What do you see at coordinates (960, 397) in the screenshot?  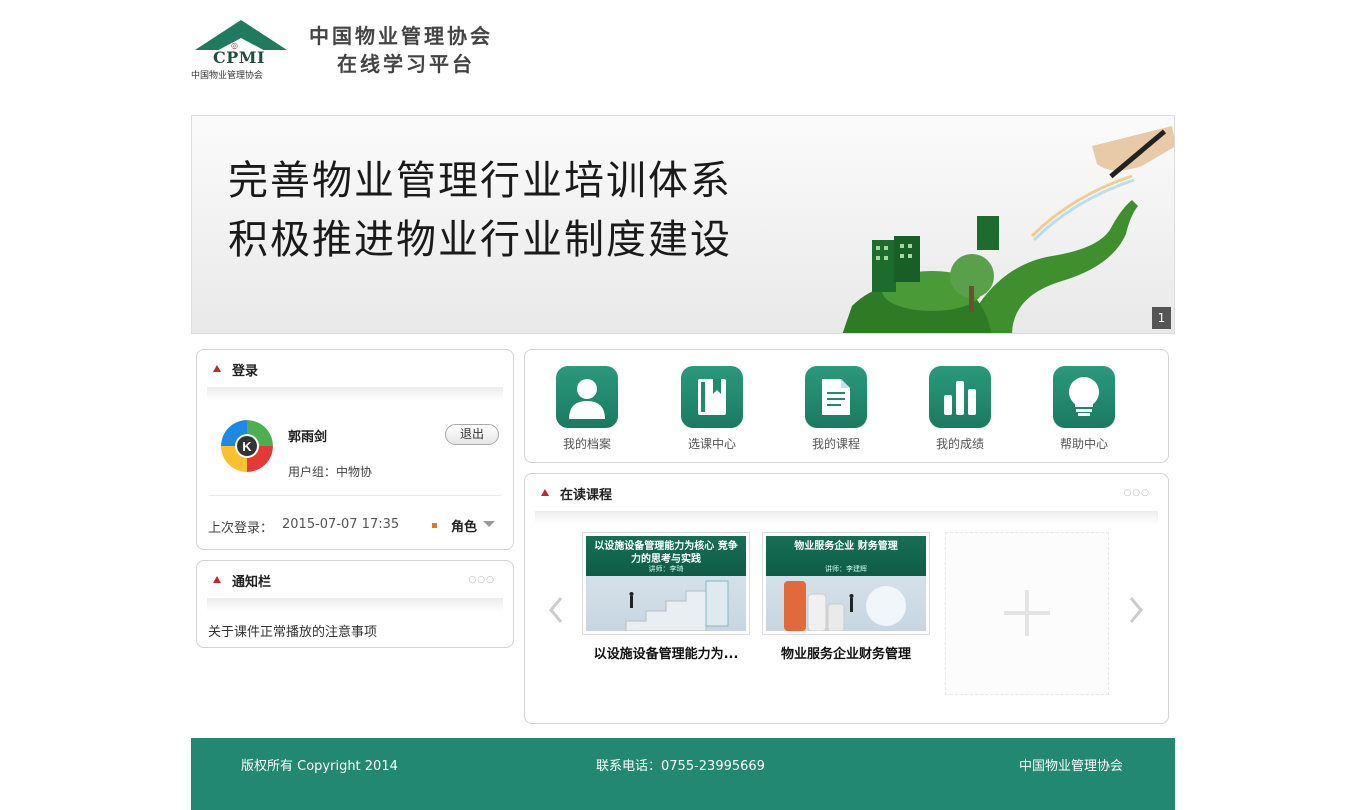 I see `bar-chart-icon` at bounding box center [960, 397].